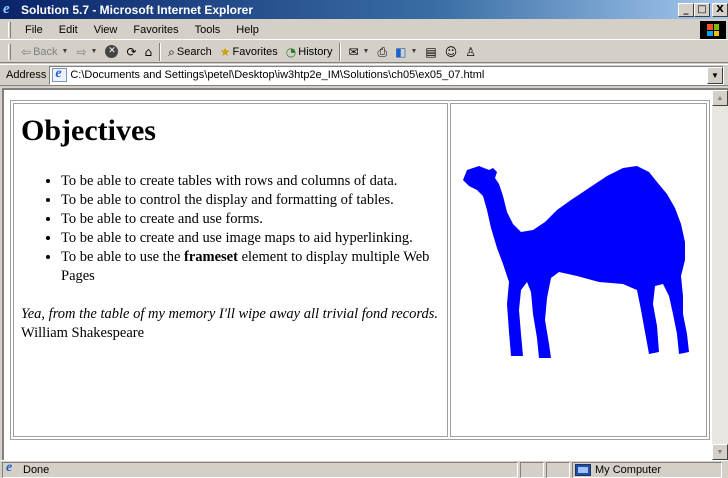  I want to click on my-computer-icon, so click(583, 469).